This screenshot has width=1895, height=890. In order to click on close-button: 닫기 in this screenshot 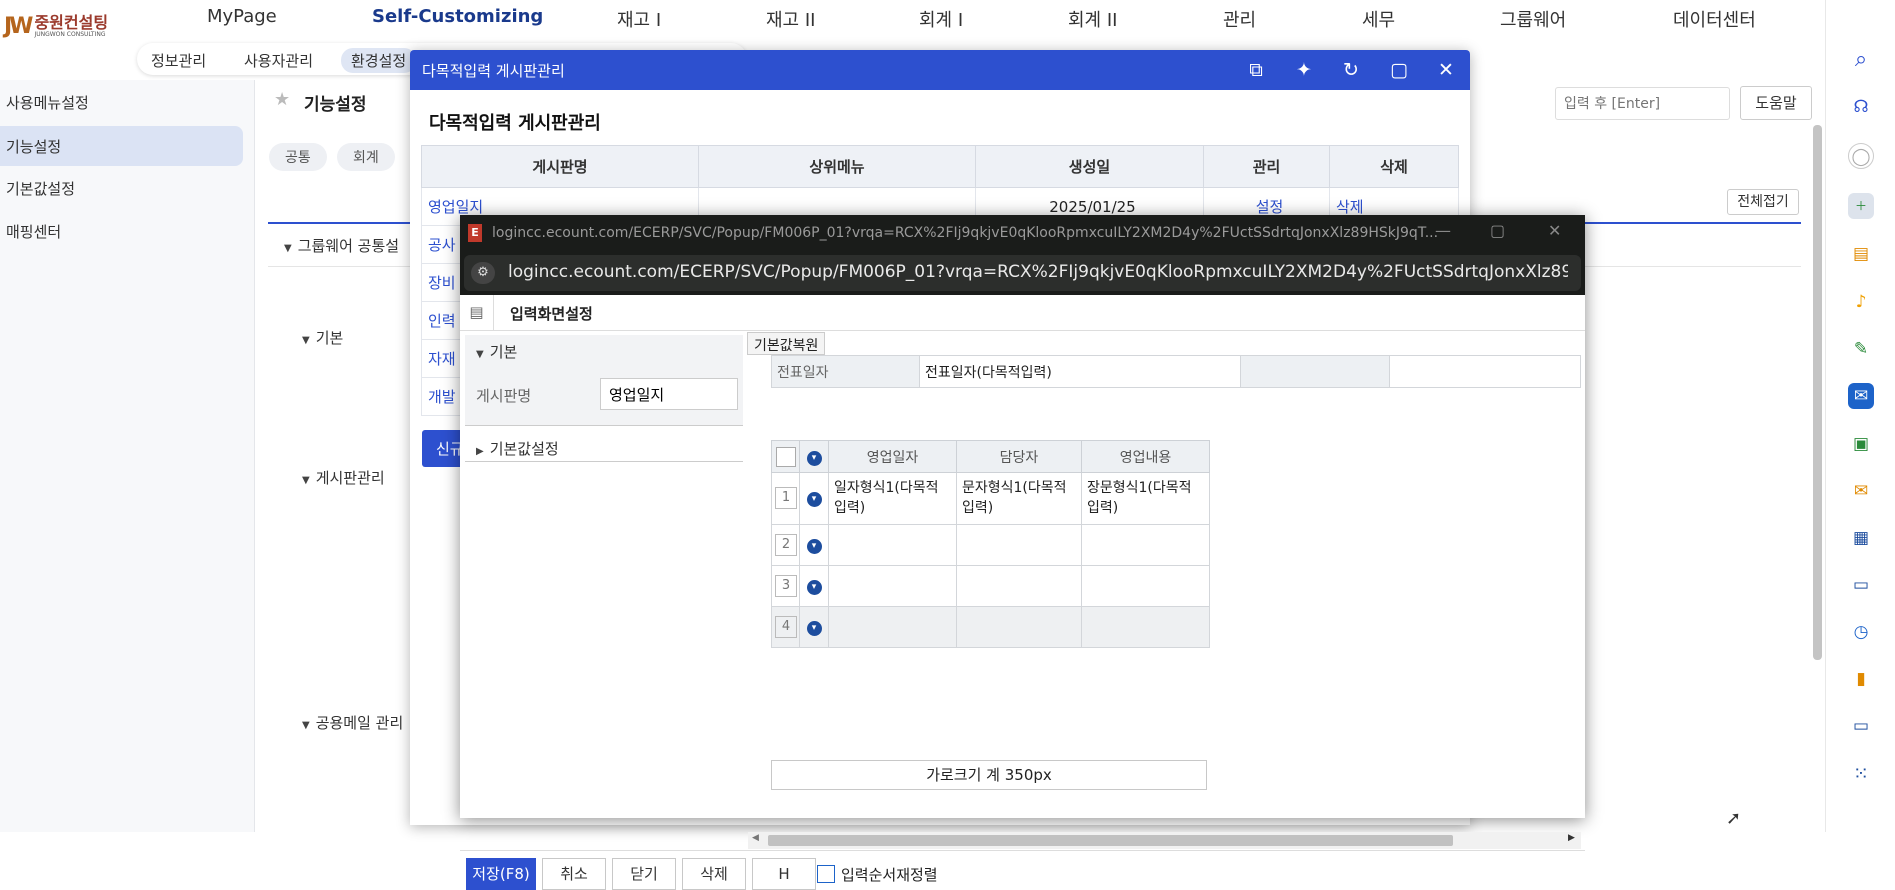, I will do `click(644, 874)`.